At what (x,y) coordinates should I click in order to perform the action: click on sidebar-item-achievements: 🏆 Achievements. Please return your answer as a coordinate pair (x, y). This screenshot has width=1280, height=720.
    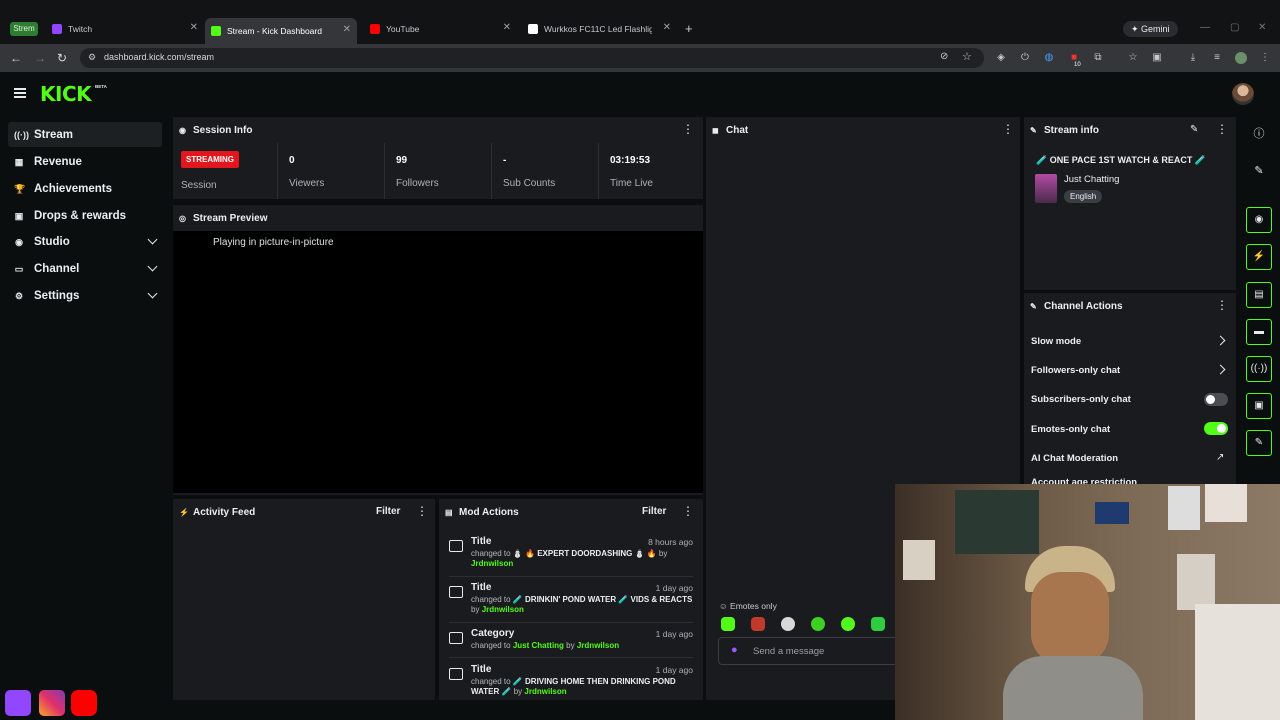
    Looking at the image, I should click on (85, 188).